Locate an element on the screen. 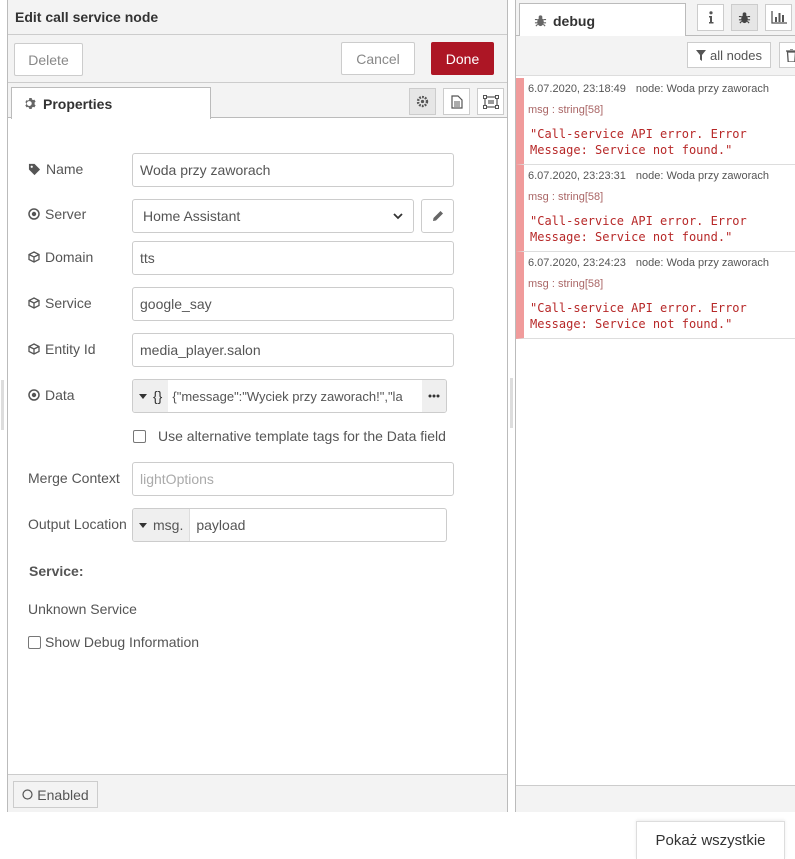  debug-info-label: Show Debug Information is located at coordinates (122, 642).